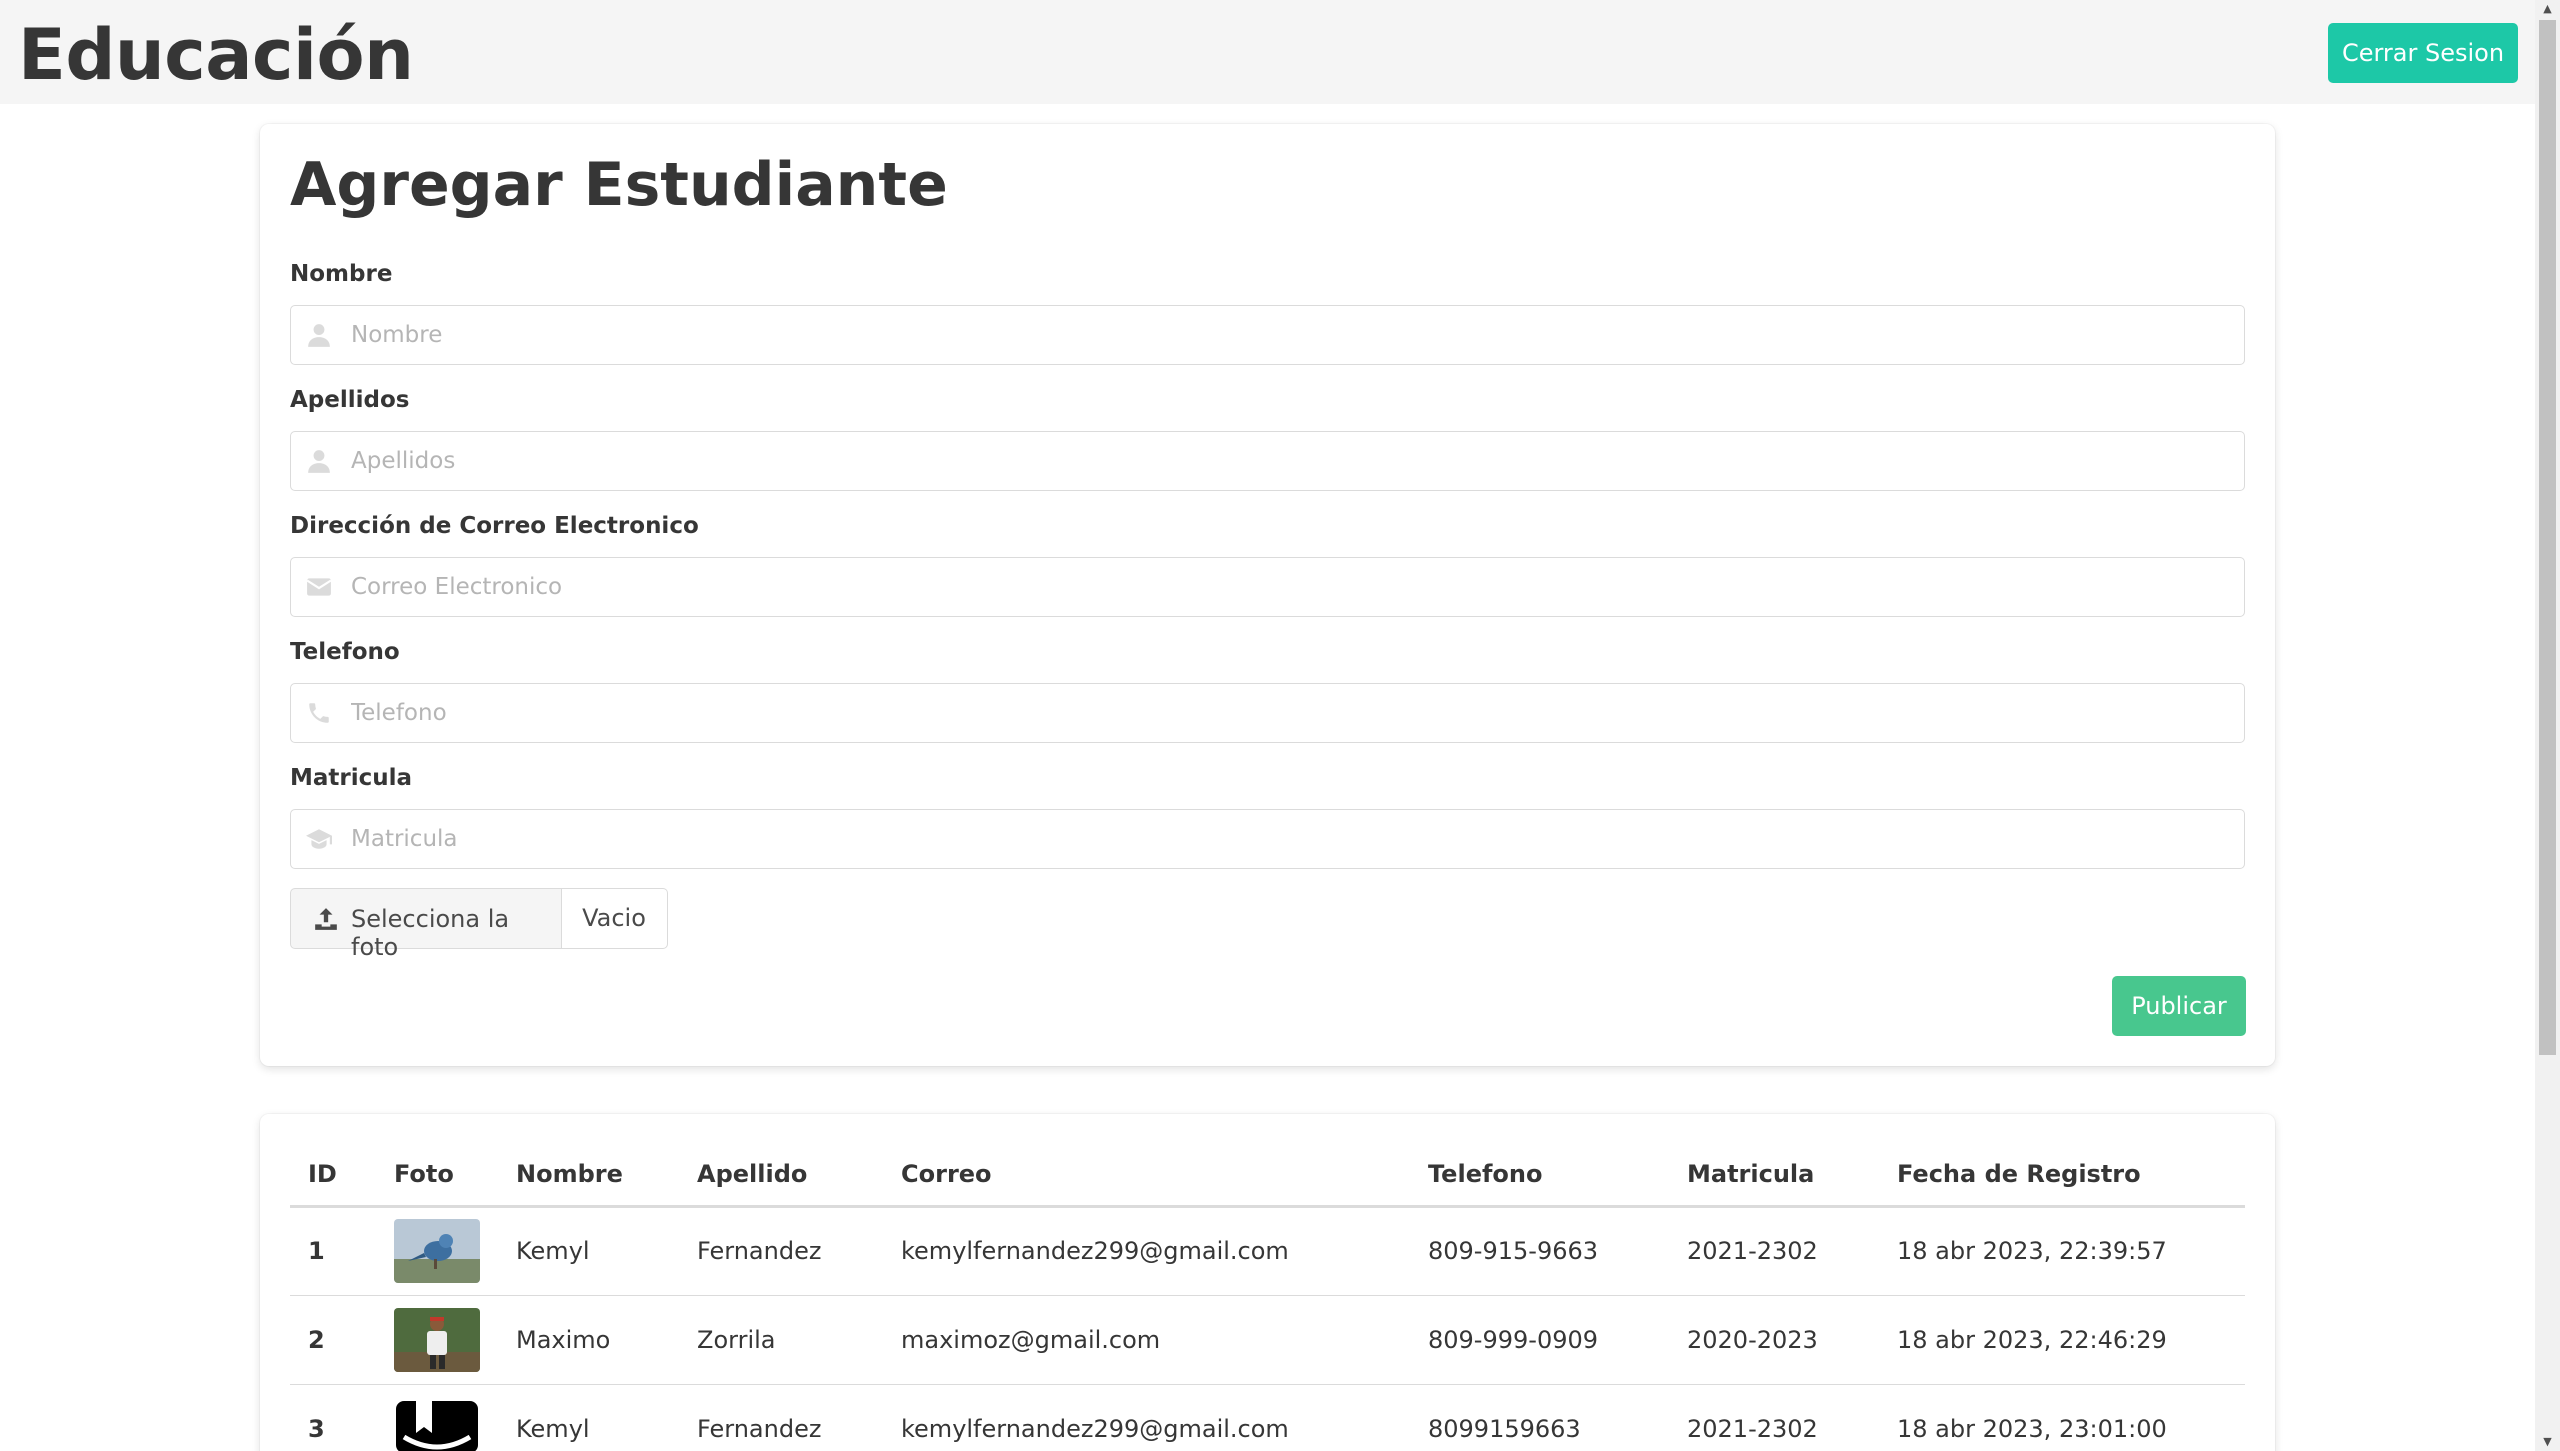 Image resolution: width=2560 pixels, height=1451 pixels. I want to click on matricula-label: Matricula, so click(351, 778).